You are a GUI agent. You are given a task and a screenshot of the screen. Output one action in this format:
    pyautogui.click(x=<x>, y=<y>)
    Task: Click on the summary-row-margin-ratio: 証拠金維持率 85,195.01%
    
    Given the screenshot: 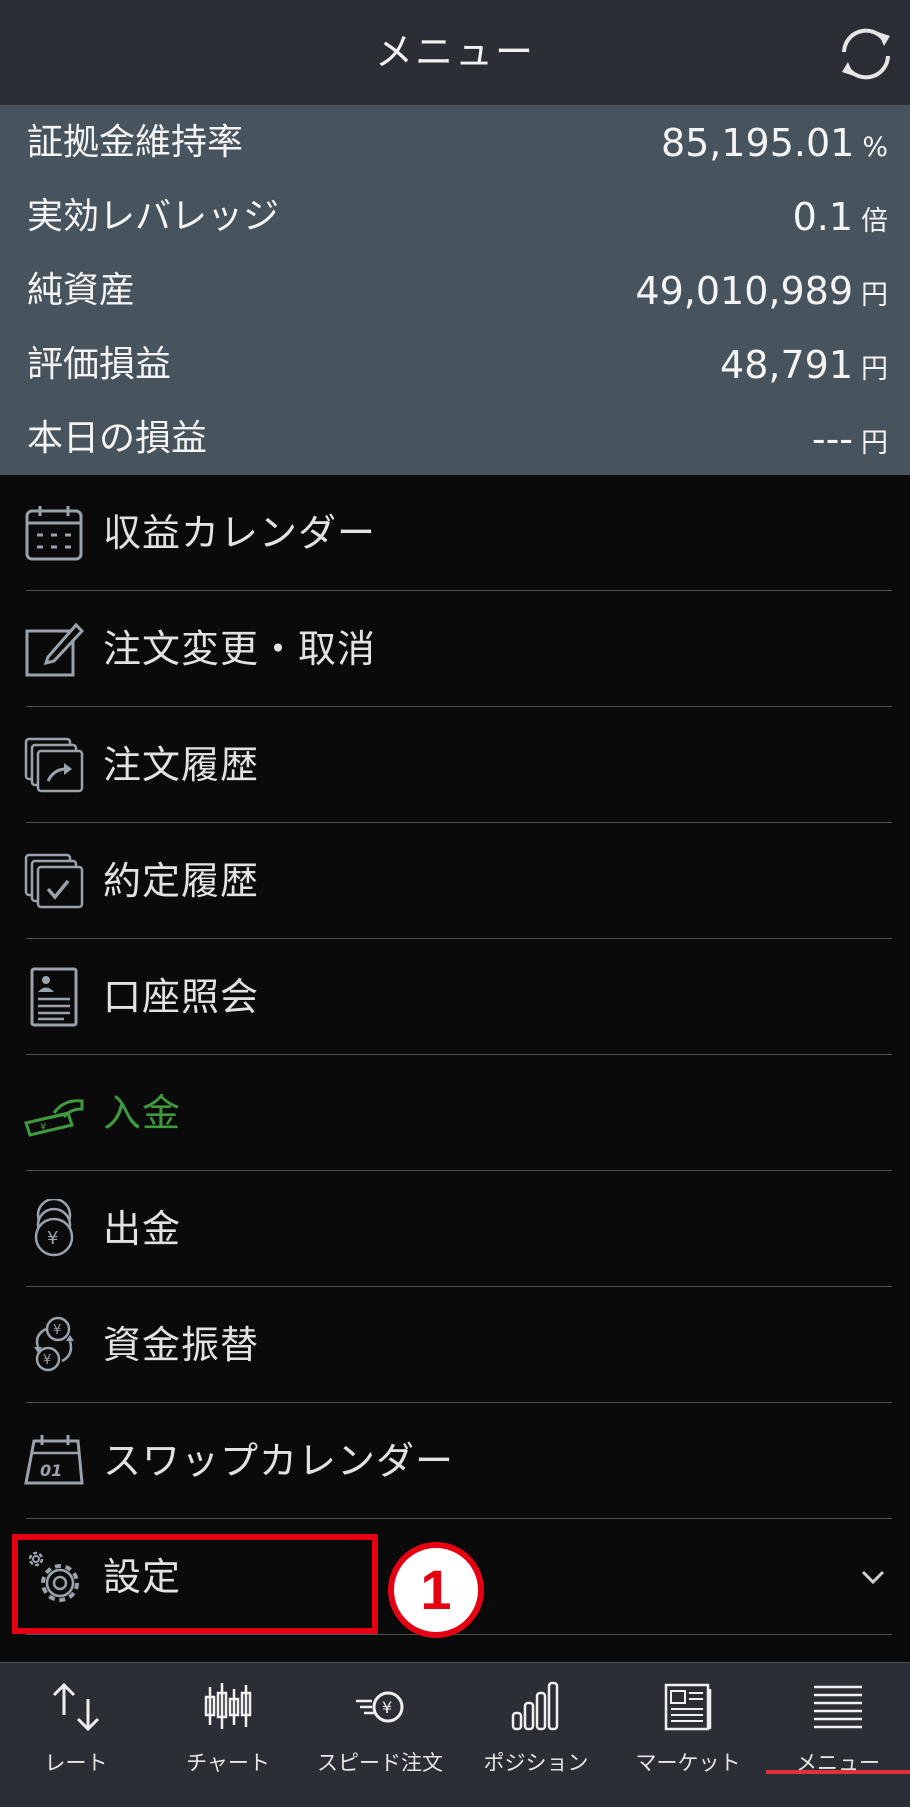 What is the action you would take?
    pyautogui.click(x=455, y=143)
    